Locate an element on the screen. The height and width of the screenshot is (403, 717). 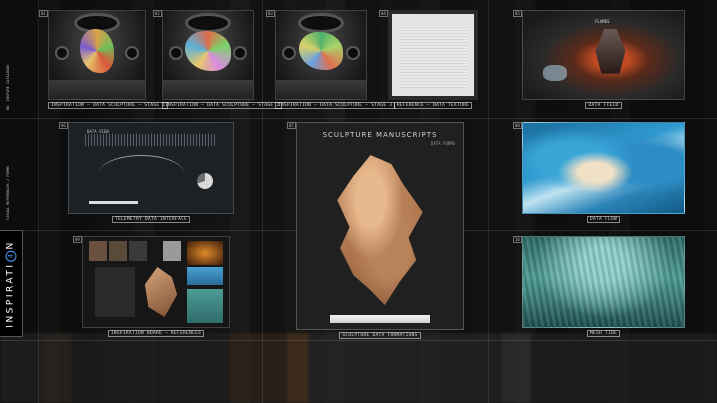
tile-tag: 02 is located at coordinates (157, 13).